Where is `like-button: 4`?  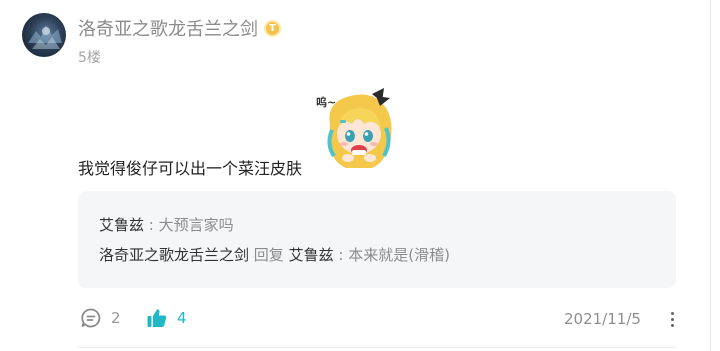 like-button: 4 is located at coordinates (166, 318).